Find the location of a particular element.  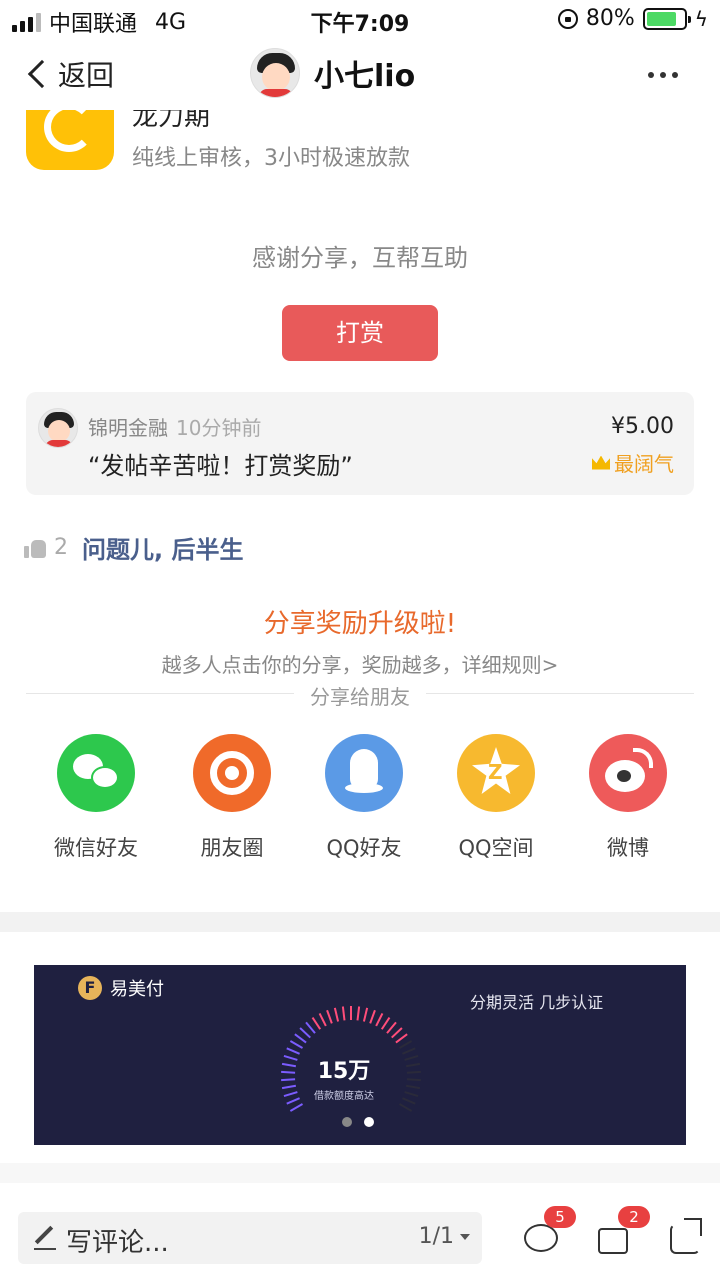

tip-record: 锦明金融 10分钟前 “发帖辛苦啦！打赏奖励” ¥5.00 最阔气 is located at coordinates (360, 443).